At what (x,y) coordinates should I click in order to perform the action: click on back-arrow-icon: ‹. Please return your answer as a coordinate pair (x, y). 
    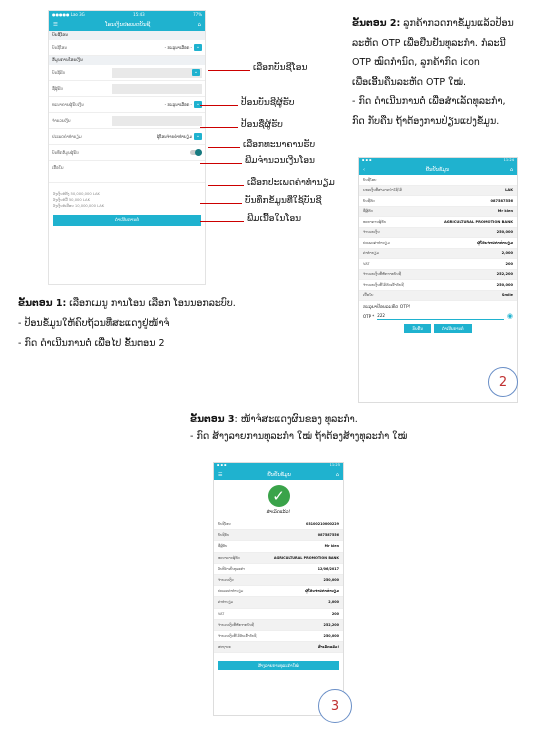
    Looking at the image, I should click on (364, 170).